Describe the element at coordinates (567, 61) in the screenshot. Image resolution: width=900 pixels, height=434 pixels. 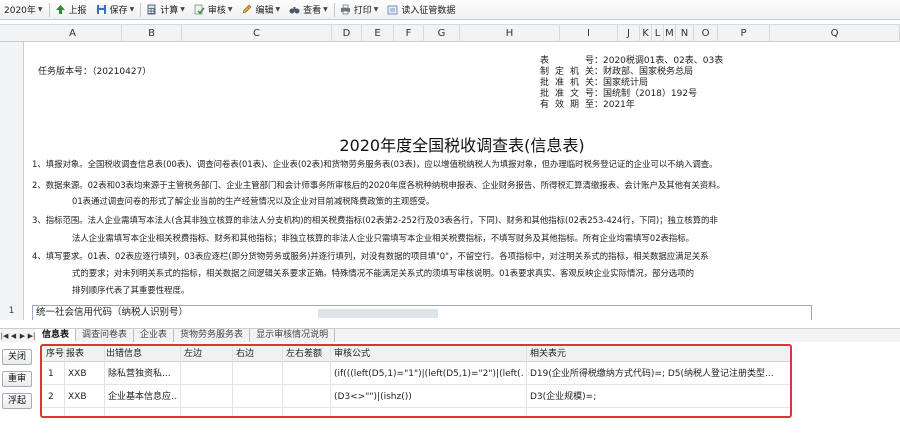
I see `meta-key: 表 号` at that location.